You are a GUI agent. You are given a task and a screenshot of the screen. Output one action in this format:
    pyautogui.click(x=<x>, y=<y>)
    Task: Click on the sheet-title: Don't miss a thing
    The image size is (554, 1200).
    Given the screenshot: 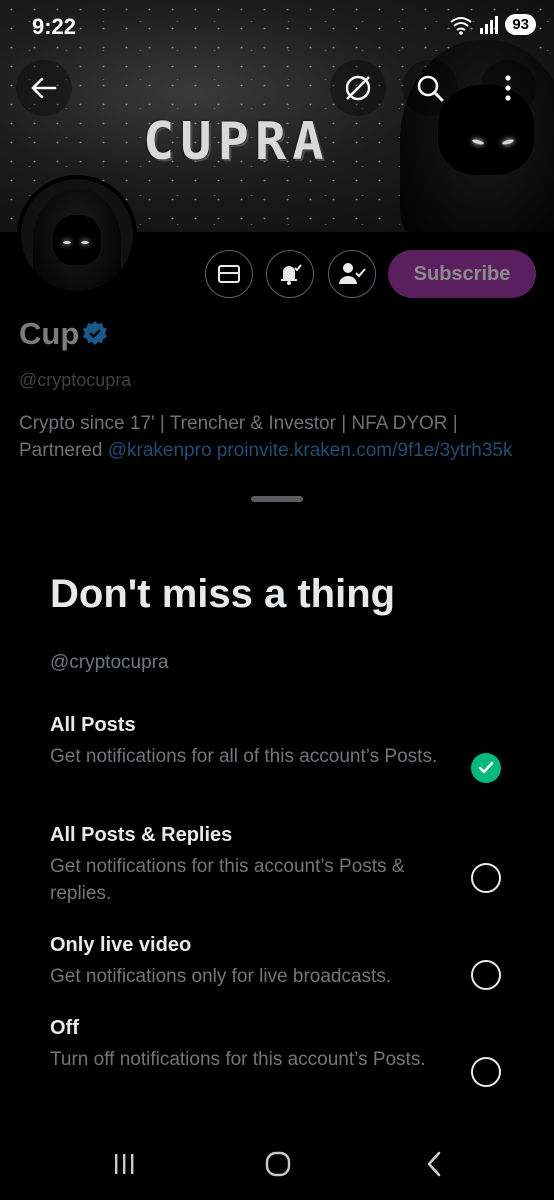 What is the action you would take?
    pyautogui.click(x=223, y=594)
    